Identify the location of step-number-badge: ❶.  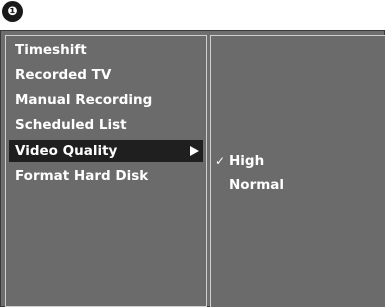
(12, 11).